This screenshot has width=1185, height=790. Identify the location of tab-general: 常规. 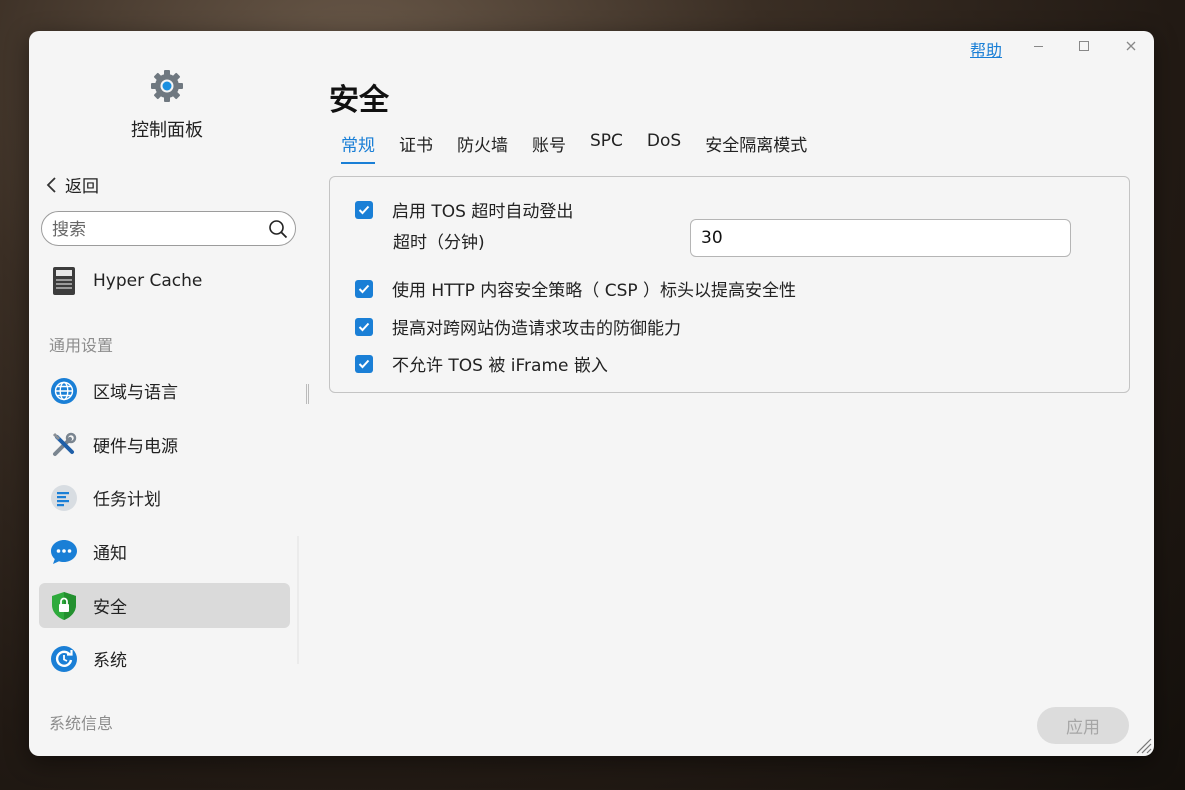
(358, 147).